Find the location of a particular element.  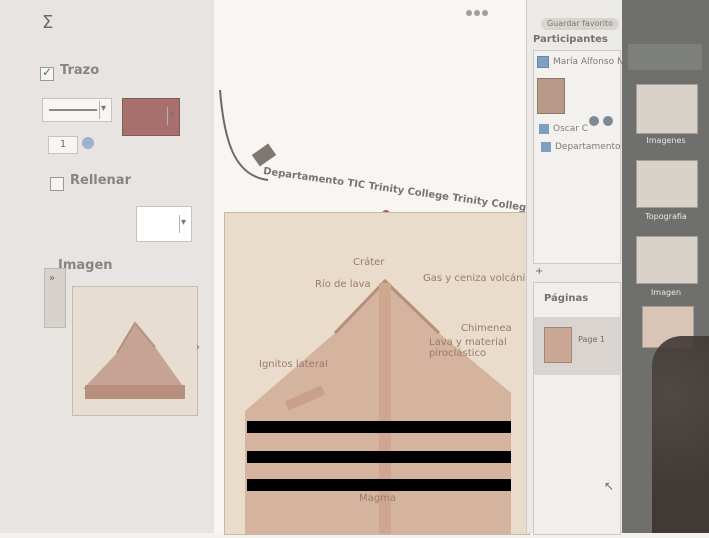

magma-label: Magma is located at coordinates (377, 498).